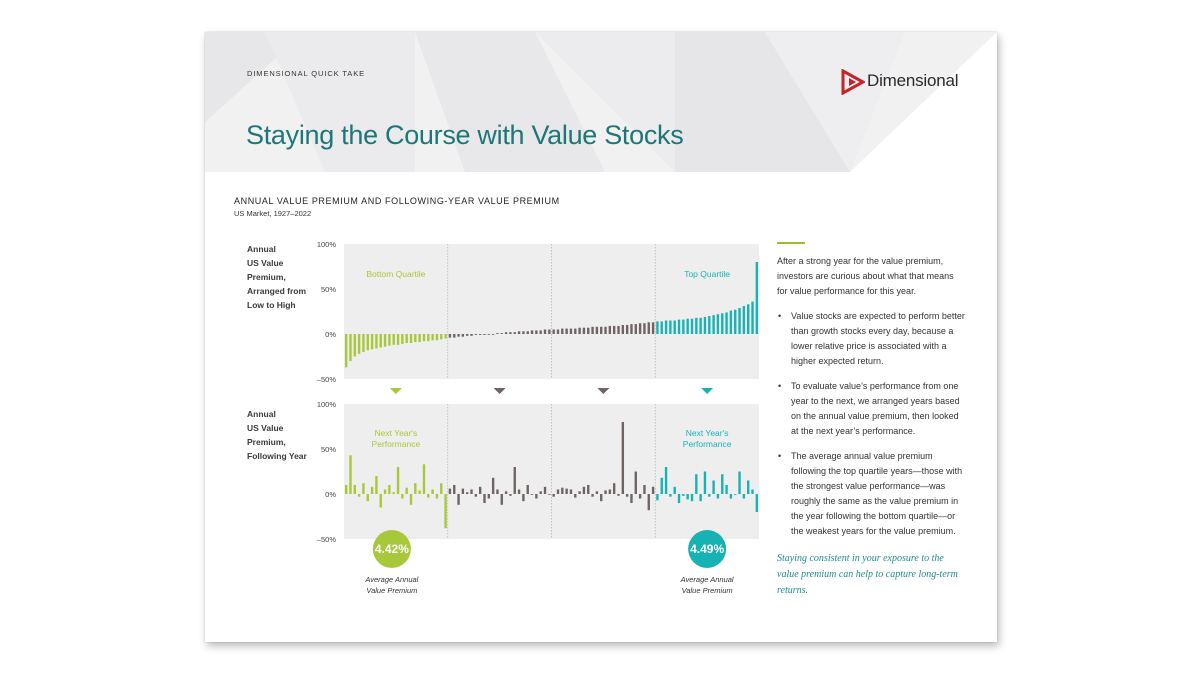 The width and height of the screenshot is (1200, 675). I want to click on y-tick-label: 100%, so click(327, 404).